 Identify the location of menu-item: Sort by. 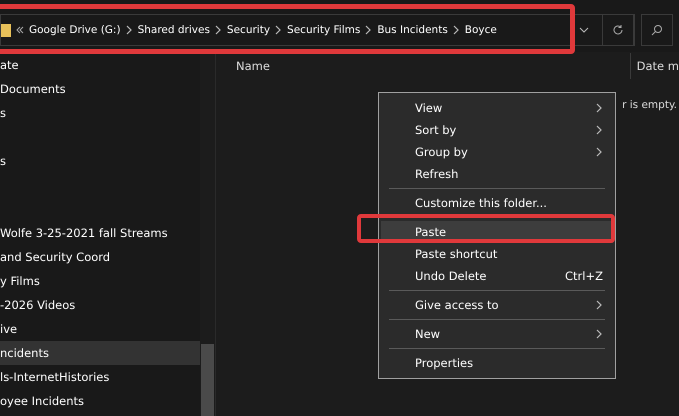
(497, 130).